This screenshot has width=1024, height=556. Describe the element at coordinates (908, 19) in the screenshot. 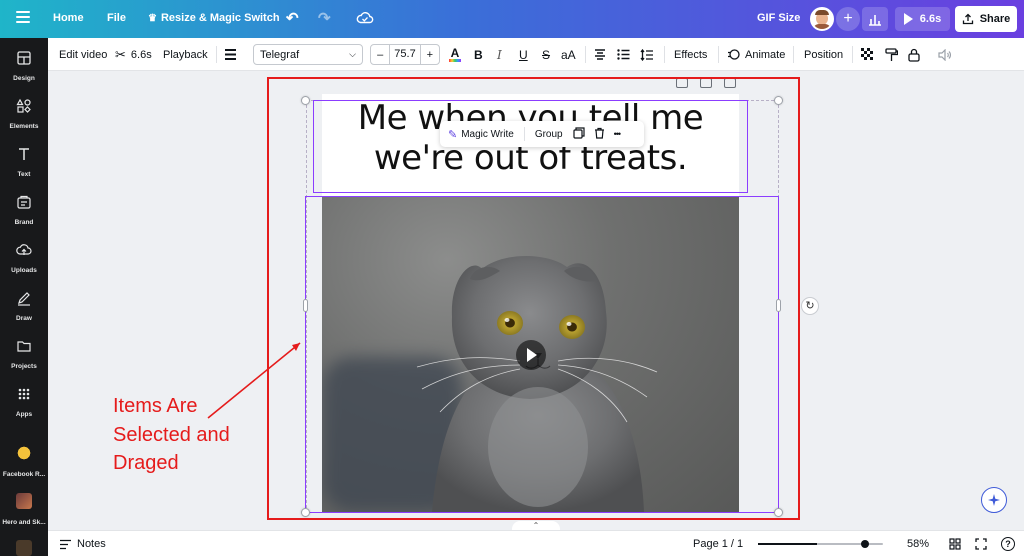

I see `play-icon` at that location.